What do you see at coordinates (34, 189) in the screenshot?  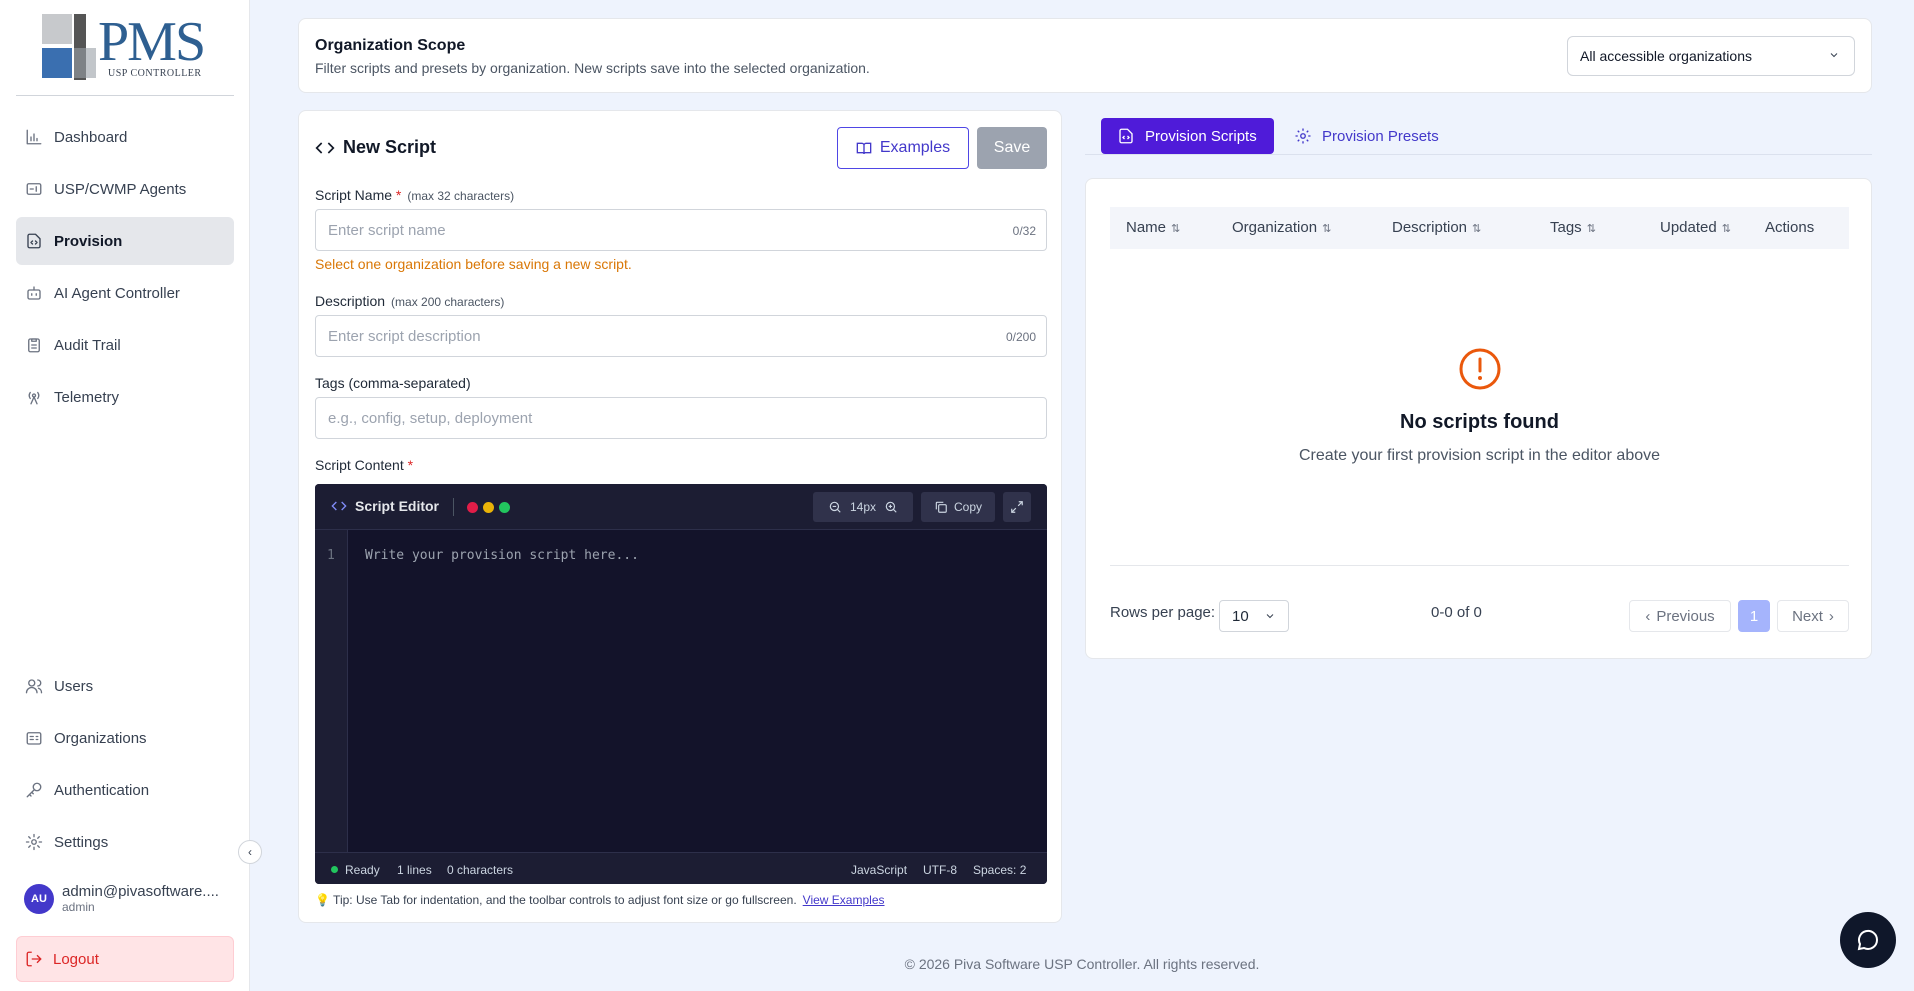 I see `router-icon` at bounding box center [34, 189].